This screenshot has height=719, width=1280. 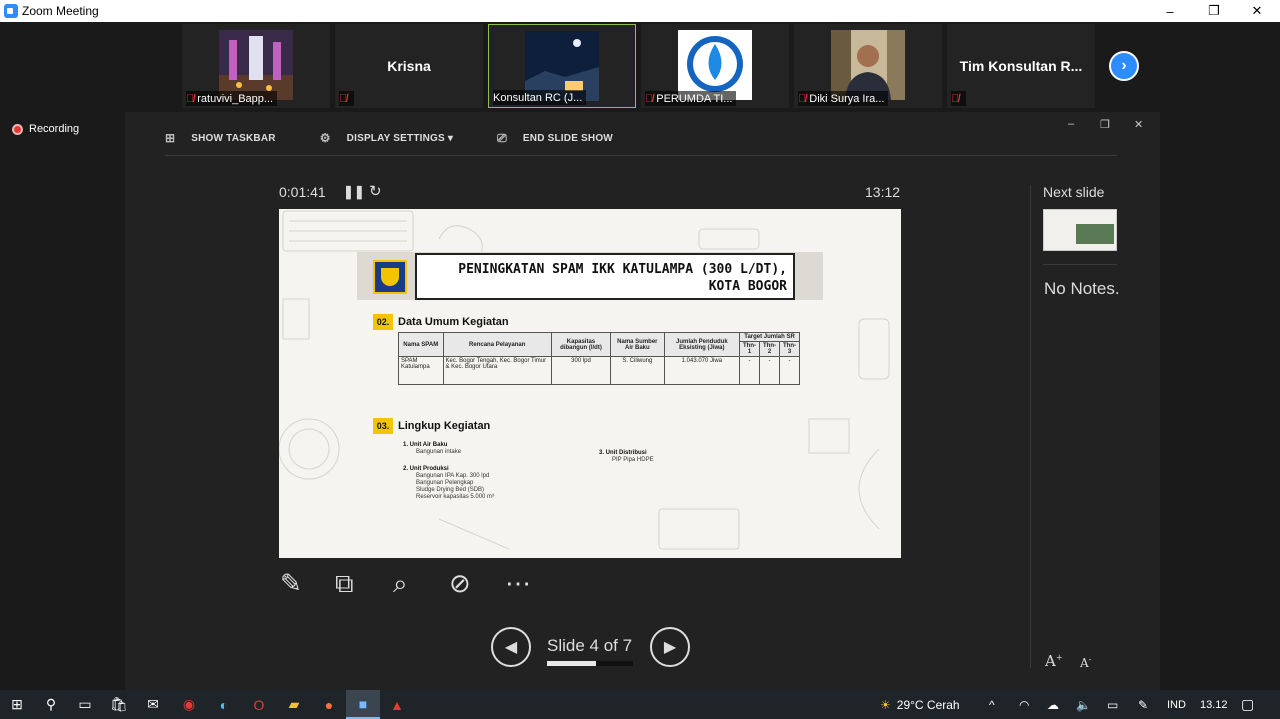 I want to click on see-all-slides-icon: ⧉, so click(x=344, y=584).